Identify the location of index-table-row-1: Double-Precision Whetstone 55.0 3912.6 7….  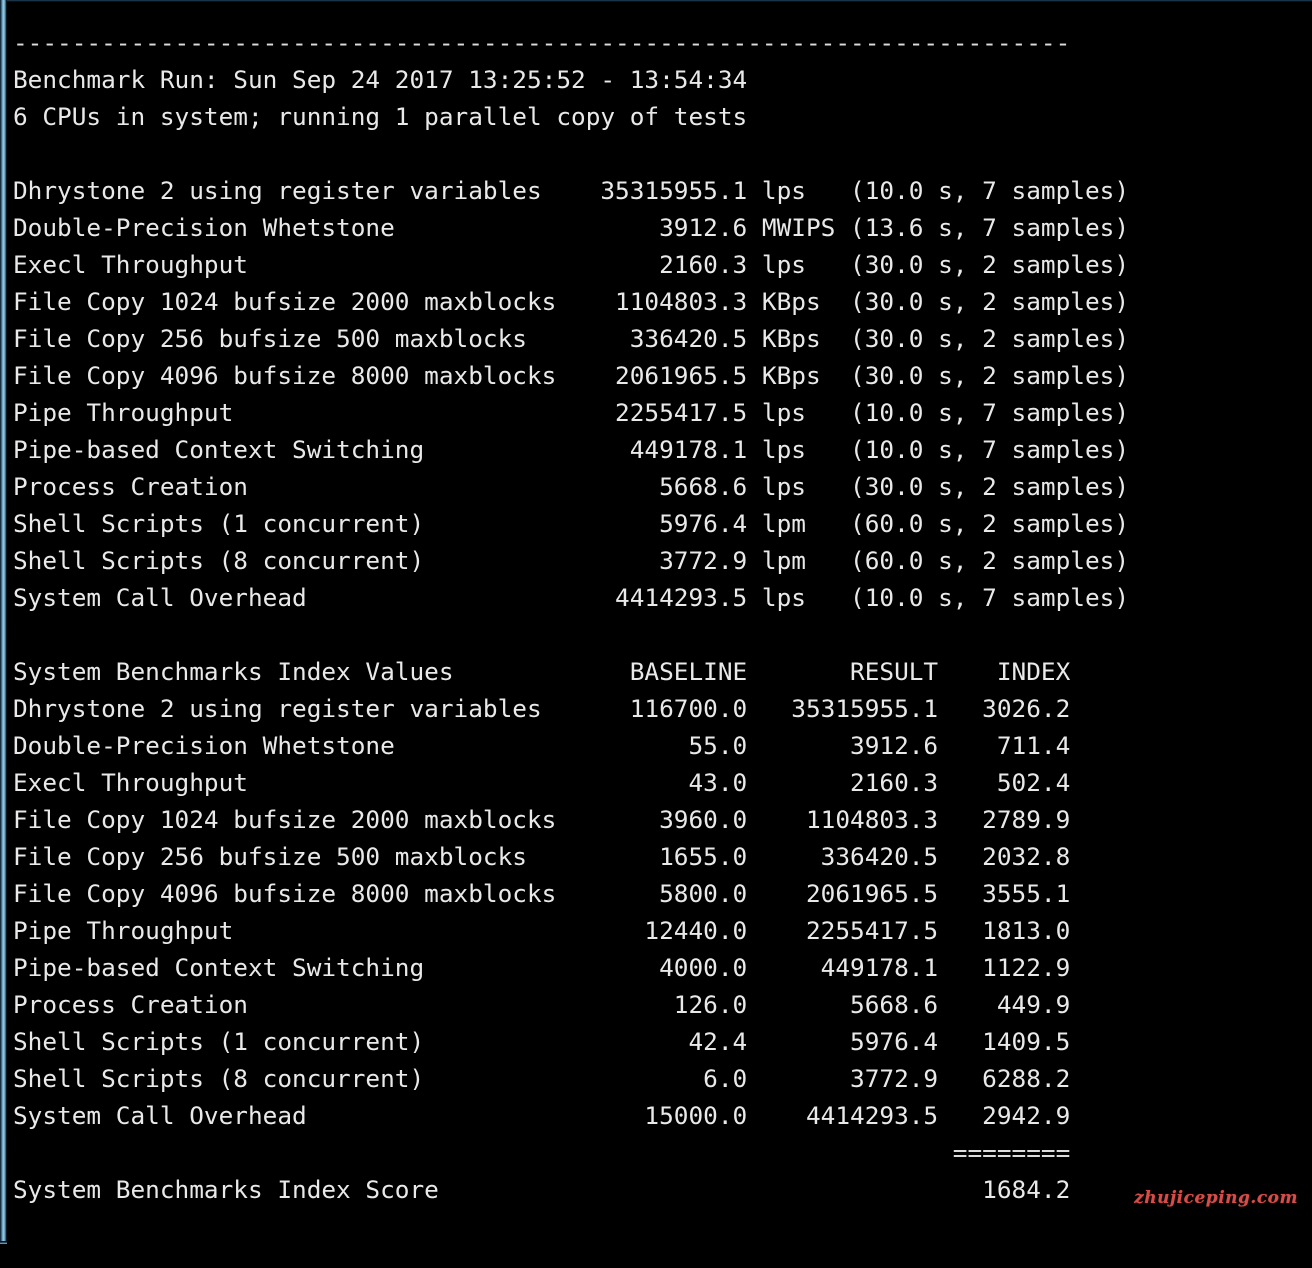
(542, 746).